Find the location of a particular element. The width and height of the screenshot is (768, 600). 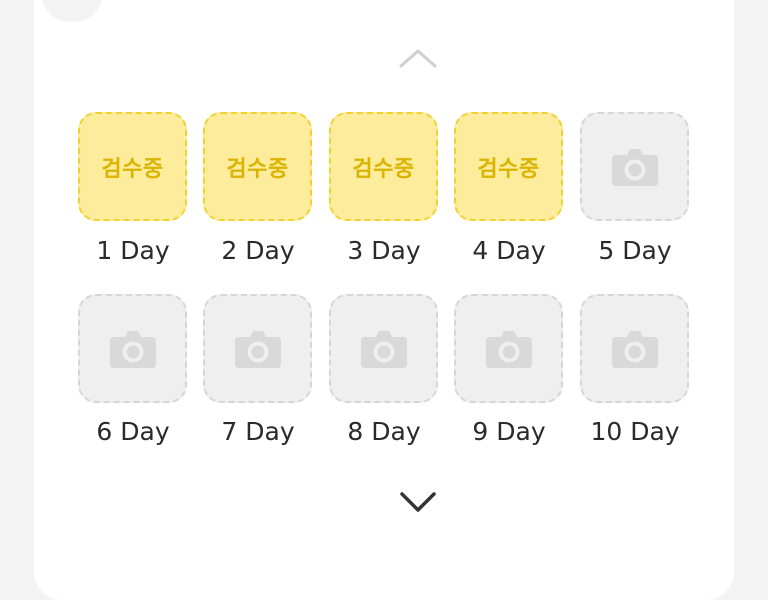

scroll-up-button is located at coordinates (418, 58).